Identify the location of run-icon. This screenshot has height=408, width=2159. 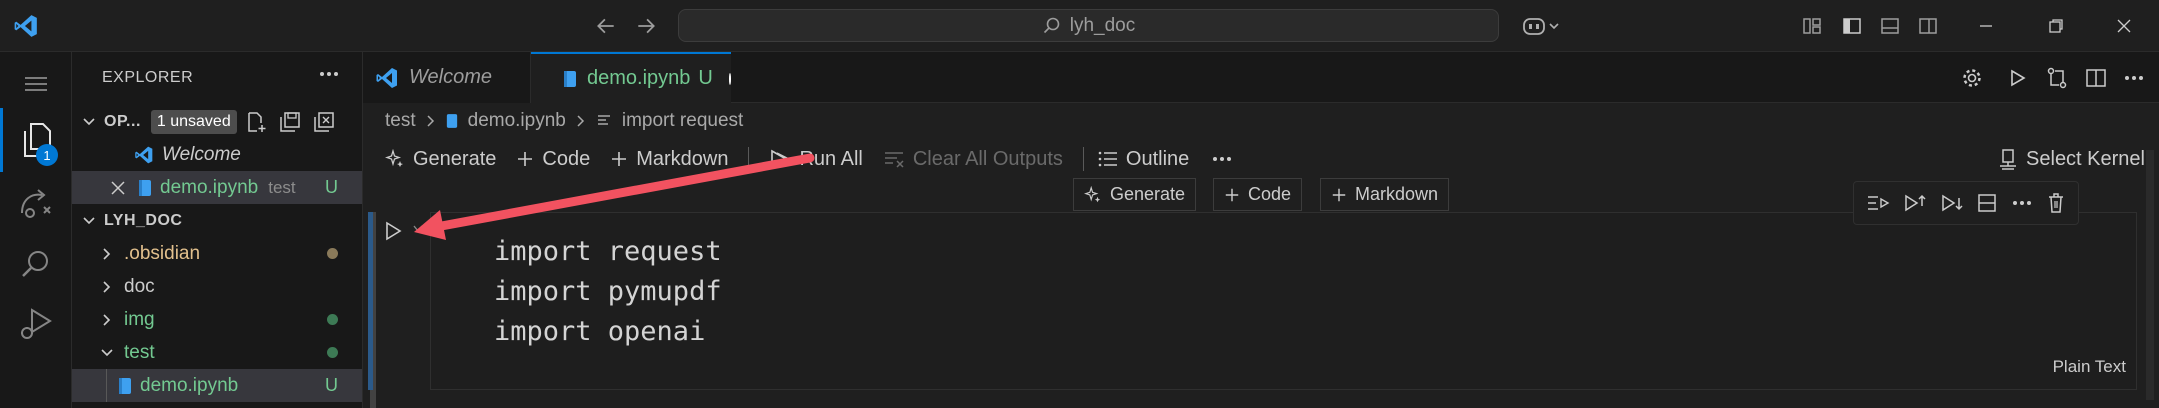
(2017, 77).